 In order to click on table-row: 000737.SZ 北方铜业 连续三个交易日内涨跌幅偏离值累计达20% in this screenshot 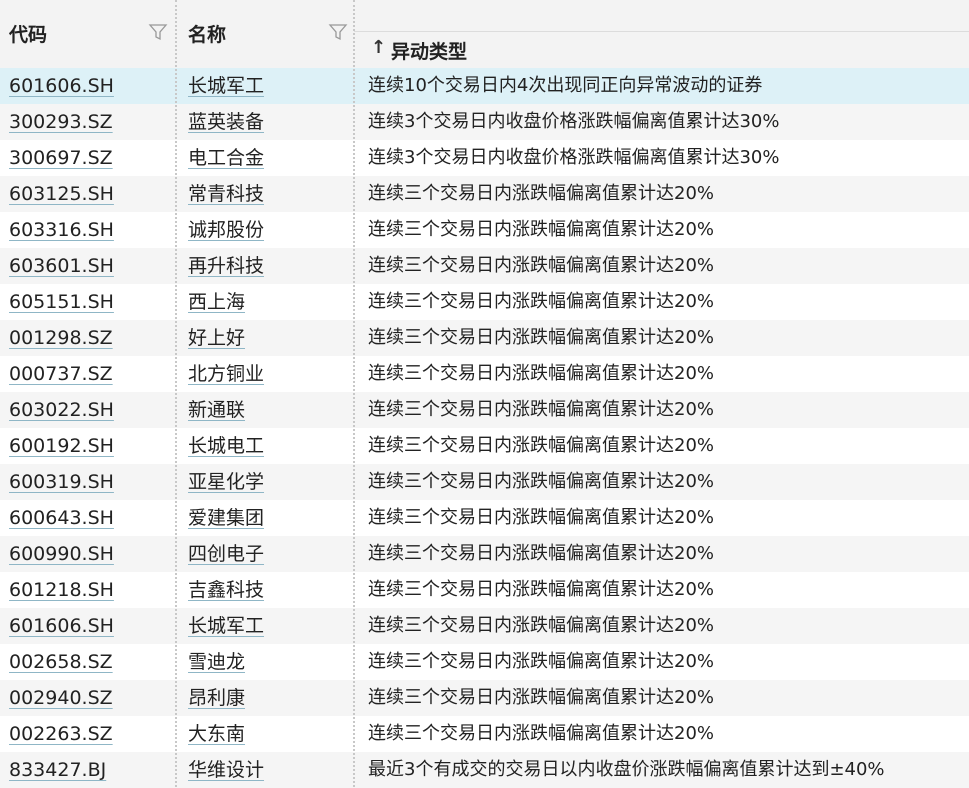, I will do `click(484, 374)`.